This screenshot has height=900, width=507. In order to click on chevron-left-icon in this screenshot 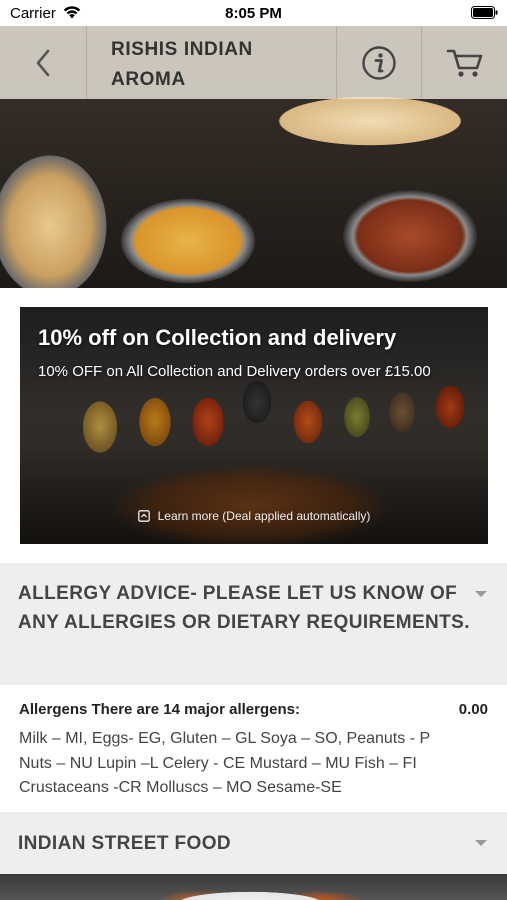, I will do `click(43, 62)`.